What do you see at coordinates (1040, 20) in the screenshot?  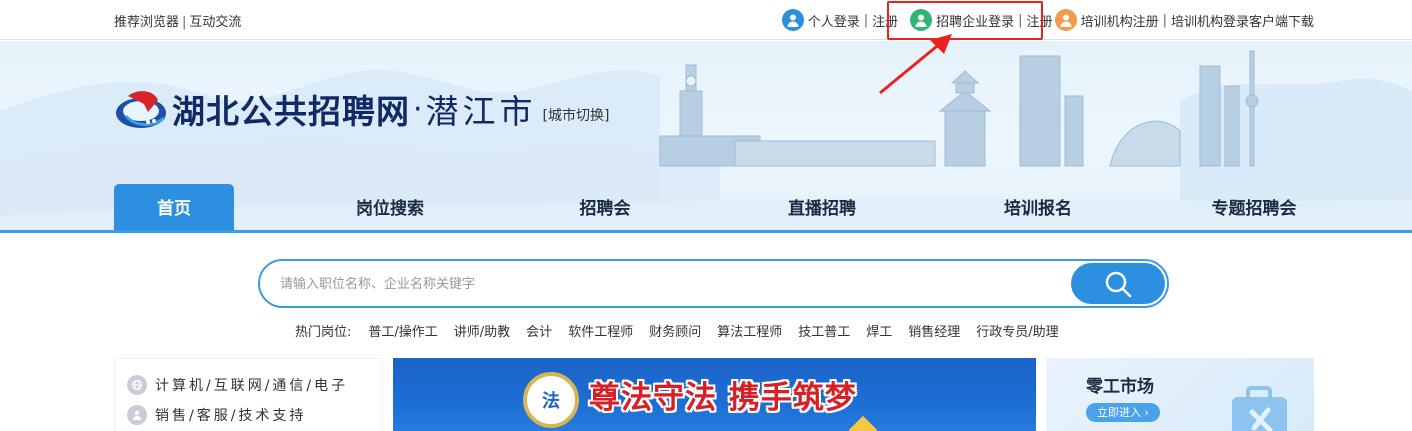 I see `company-register-link: 注册` at bounding box center [1040, 20].